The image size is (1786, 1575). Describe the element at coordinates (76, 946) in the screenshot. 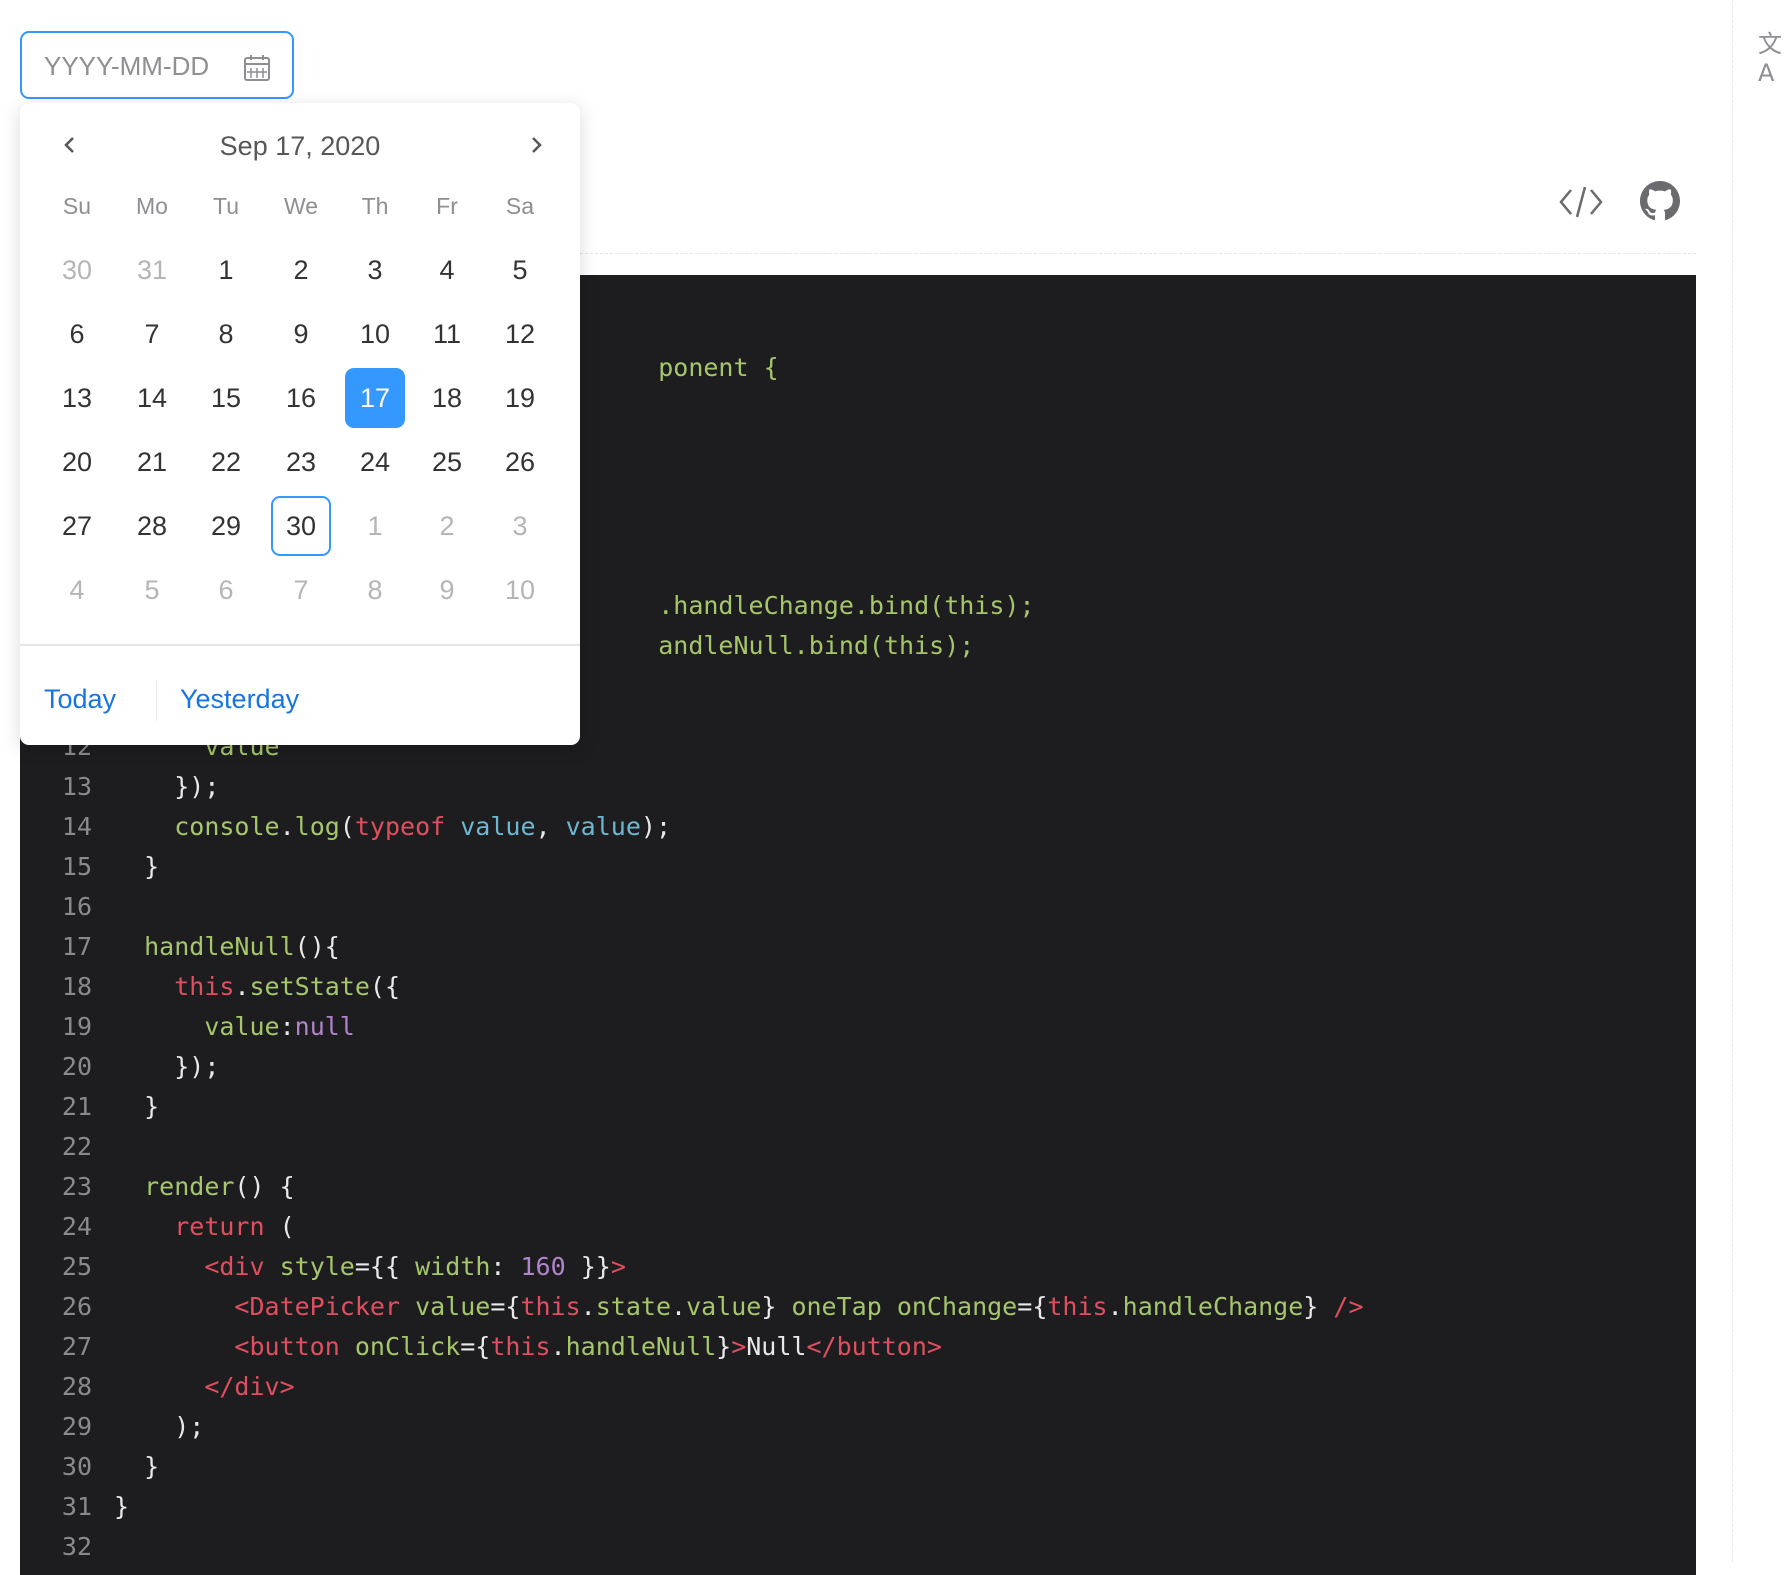

I see `line-number: 17` at that location.